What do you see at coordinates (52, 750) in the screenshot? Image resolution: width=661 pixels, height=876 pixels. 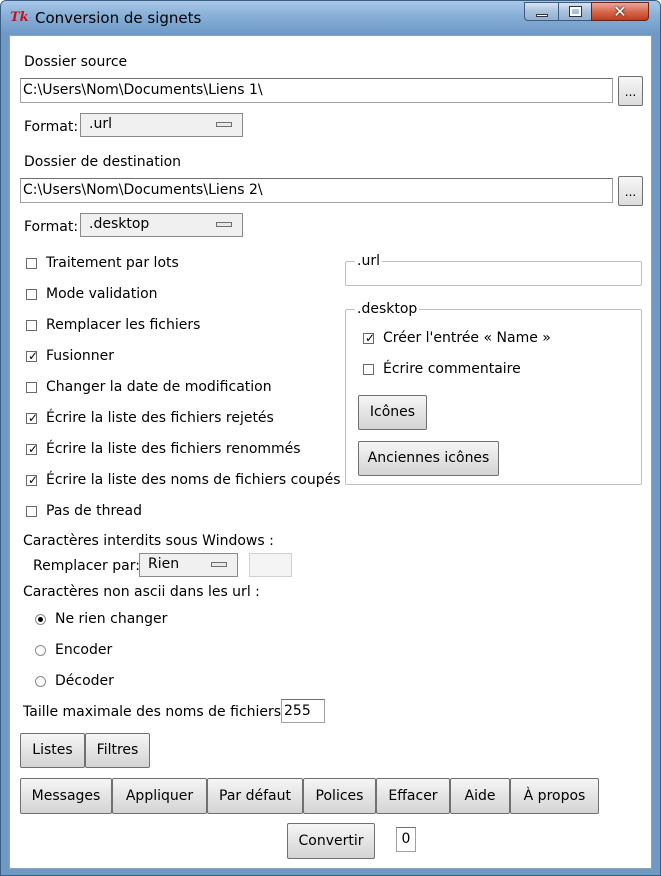 I see `button-0: Listes` at bounding box center [52, 750].